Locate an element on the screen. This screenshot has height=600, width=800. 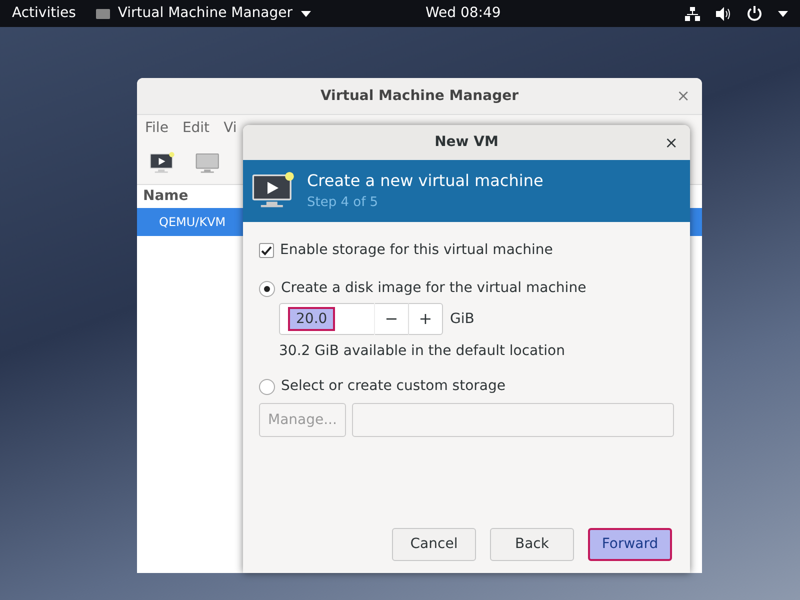
menu-item: Vi is located at coordinates (230, 128).